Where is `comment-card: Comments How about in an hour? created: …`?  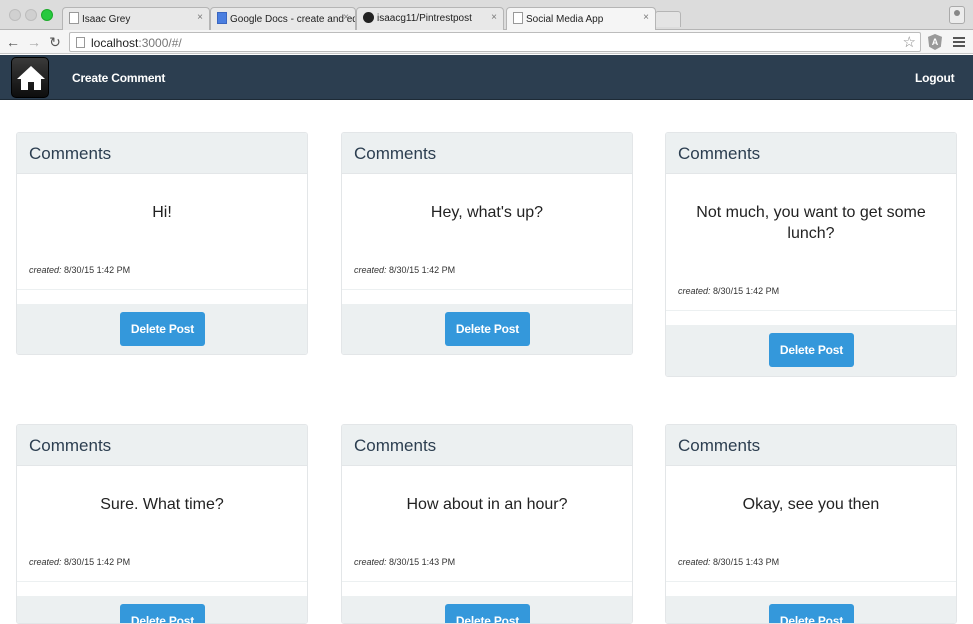 comment-card: Comments How about in an hour? created: … is located at coordinates (487, 524).